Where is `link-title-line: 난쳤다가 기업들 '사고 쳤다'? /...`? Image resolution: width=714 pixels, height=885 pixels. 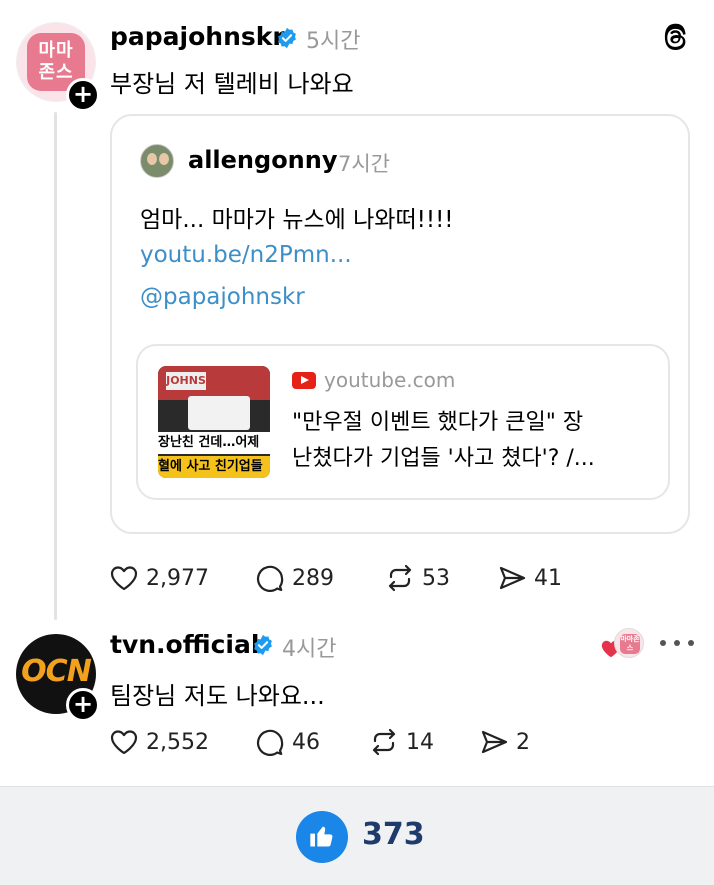 link-title-line: 난쳤다가 기업들 '사고 쳤다'? /... is located at coordinates (443, 458).